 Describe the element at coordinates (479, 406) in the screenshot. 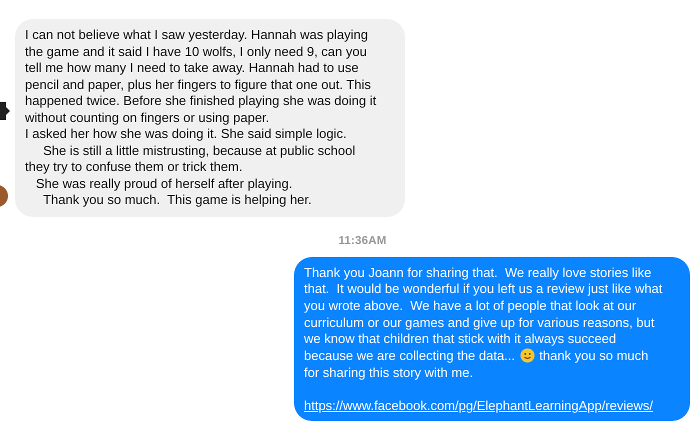

I see `review-link: https://www.facebook.com/pg/ElephantLearningApp/reviews/` at that location.